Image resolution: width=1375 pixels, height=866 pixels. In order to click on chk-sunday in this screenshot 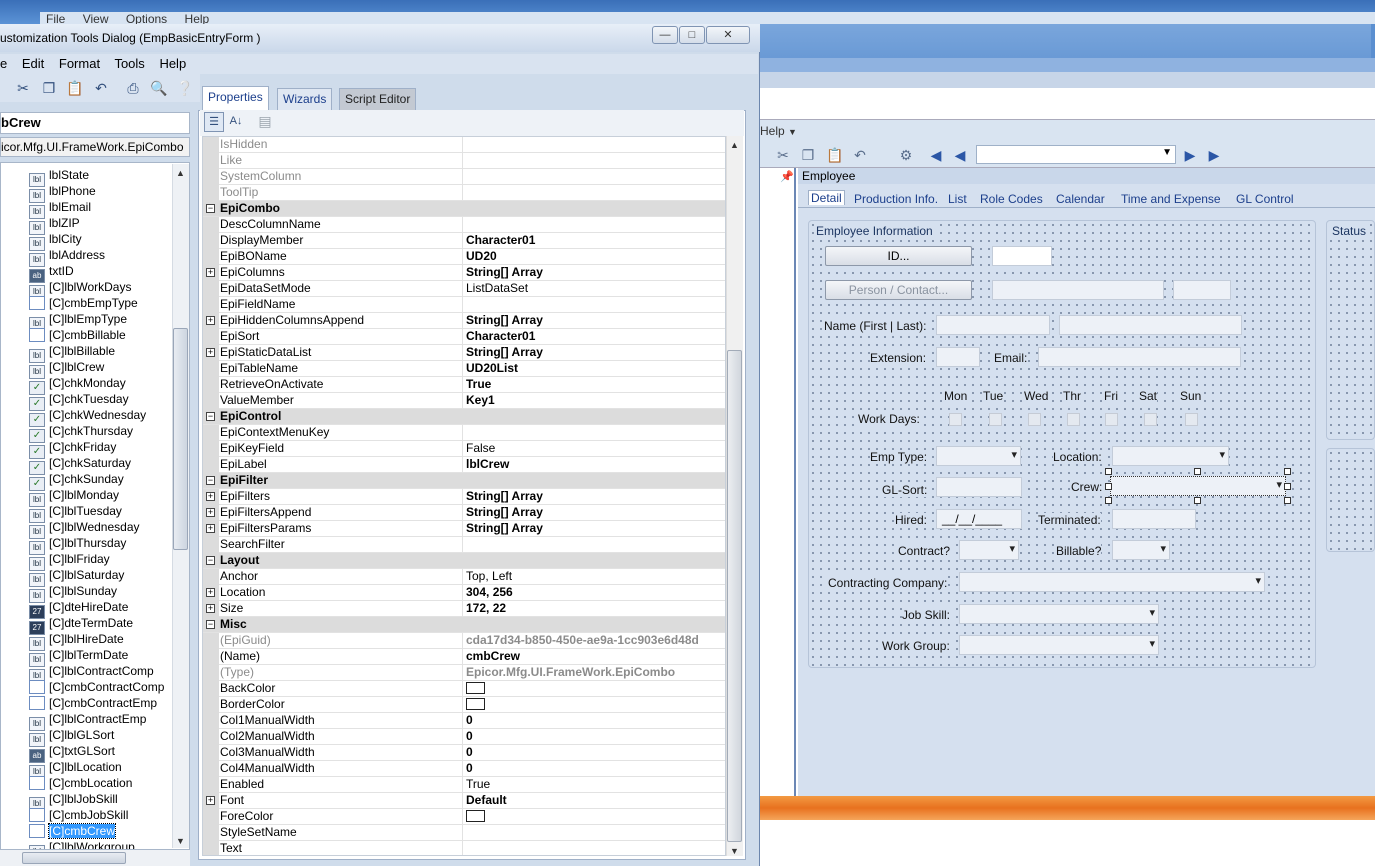, I will do `click(1191, 419)`.